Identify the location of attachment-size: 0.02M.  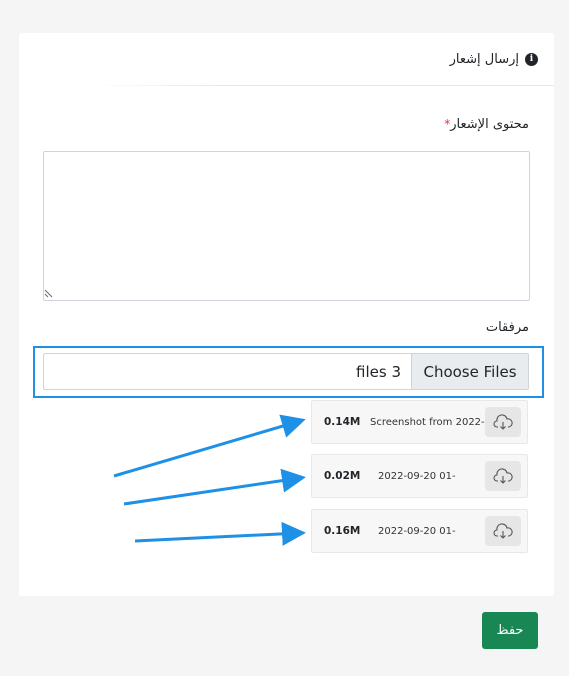
(342, 476).